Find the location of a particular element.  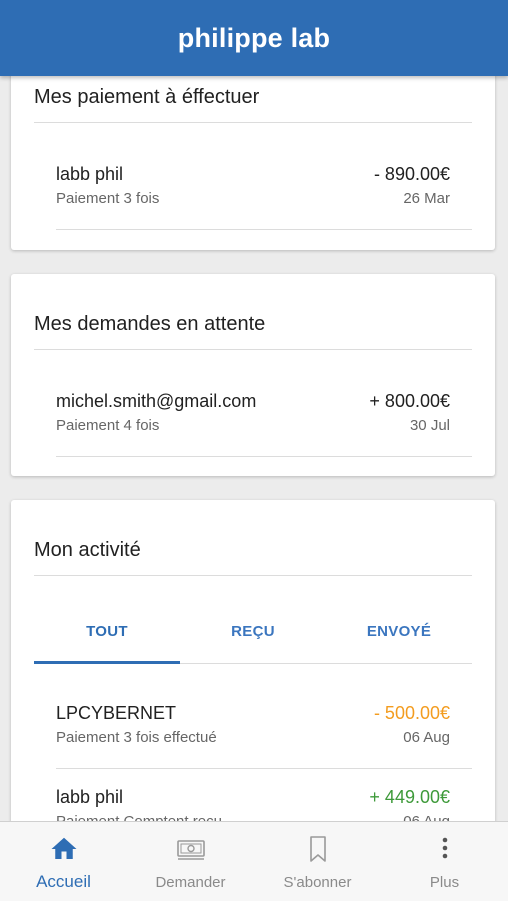

payments-due-title: Mes paiement à éffectuer is located at coordinates (147, 97).